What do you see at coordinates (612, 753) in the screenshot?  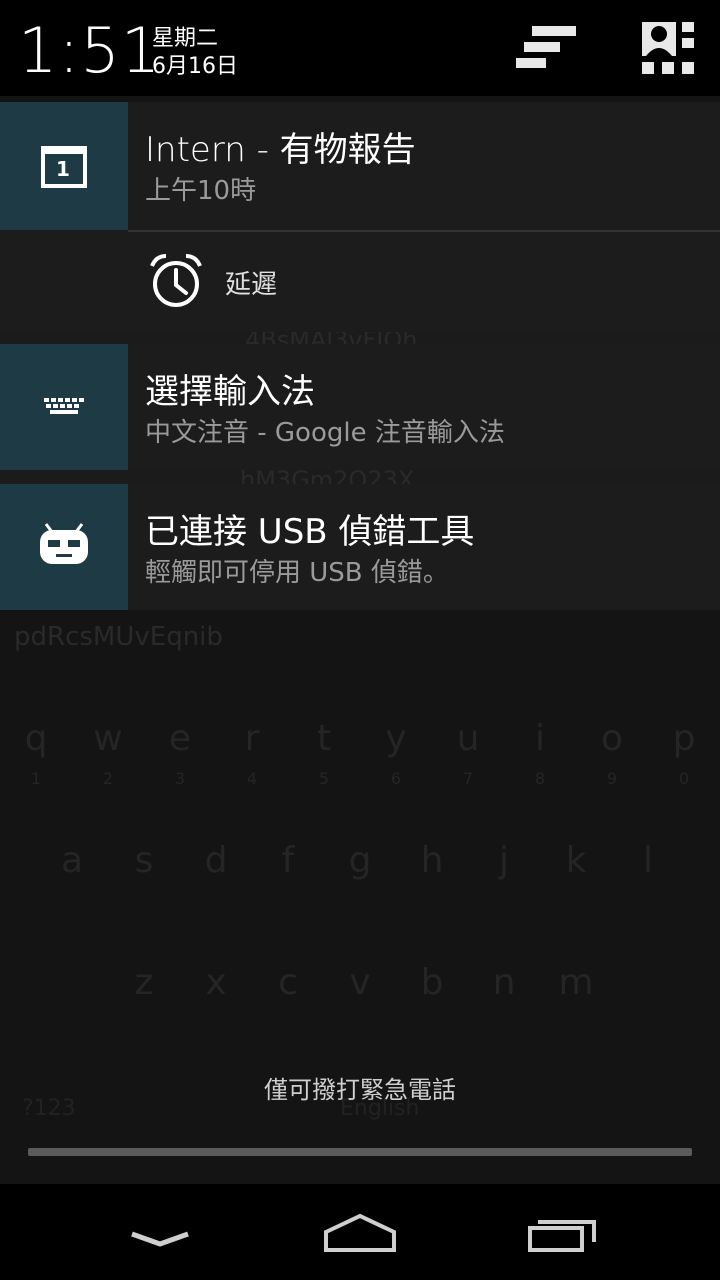 I see `bg-key: o9` at bounding box center [612, 753].